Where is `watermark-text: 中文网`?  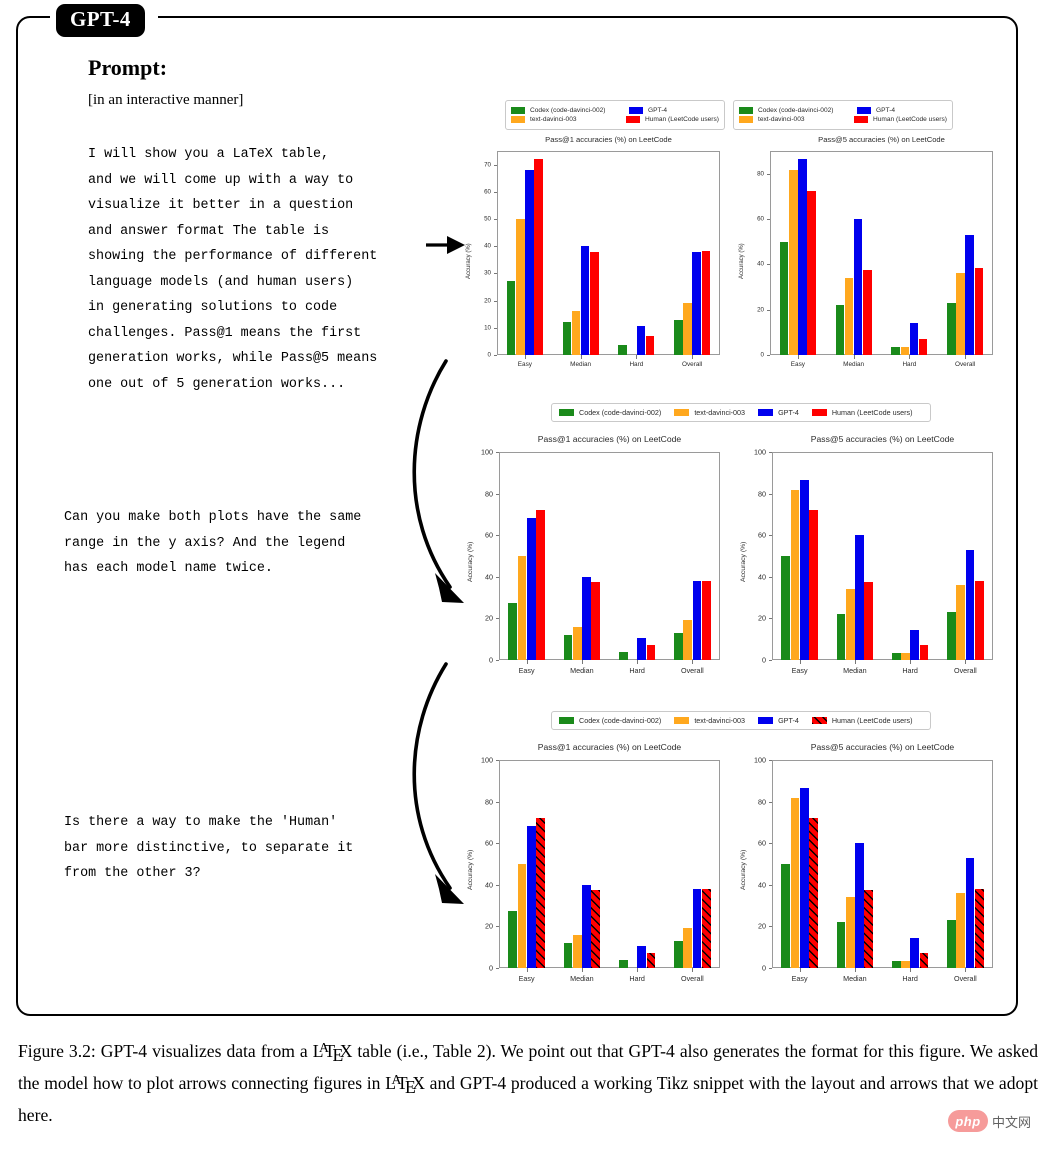 watermark-text: 中文网 is located at coordinates (1012, 1122).